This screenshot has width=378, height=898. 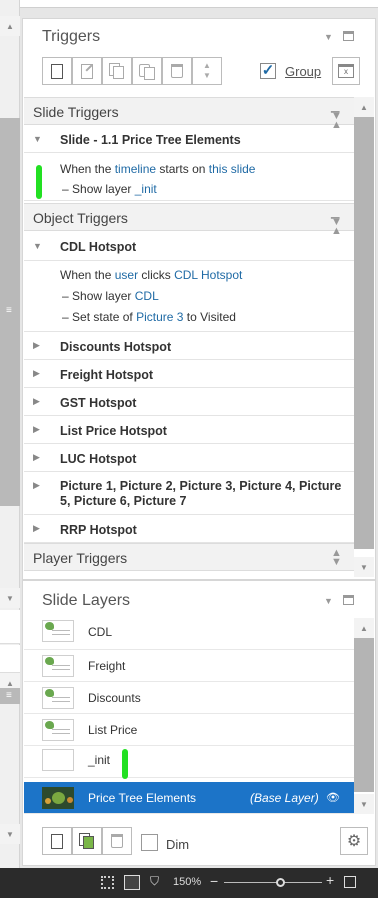 What do you see at coordinates (189, 666) in the screenshot?
I see `layer-item: Freight` at bounding box center [189, 666].